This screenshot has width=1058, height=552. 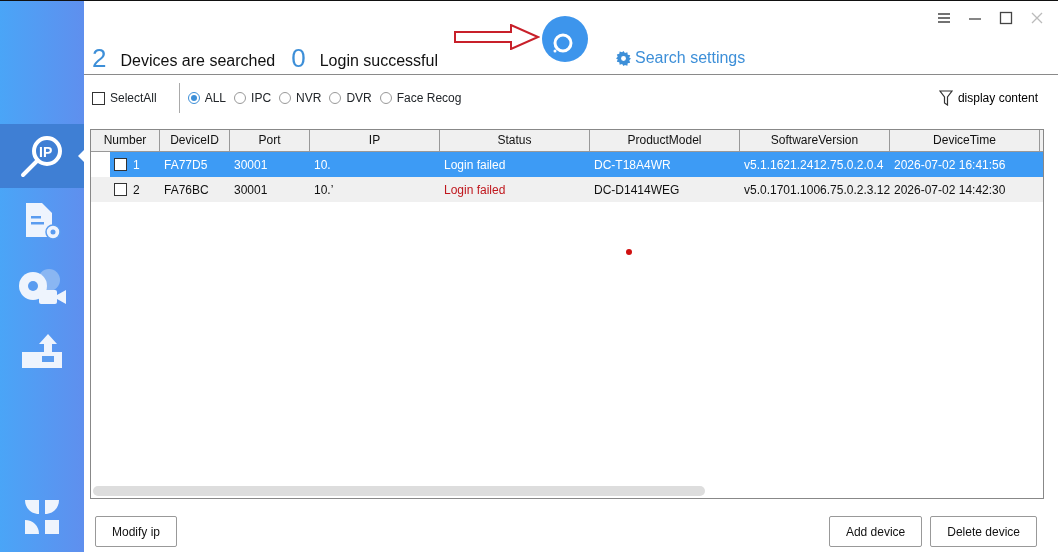 I want to click on column-header: Number, so click(x=125, y=140).